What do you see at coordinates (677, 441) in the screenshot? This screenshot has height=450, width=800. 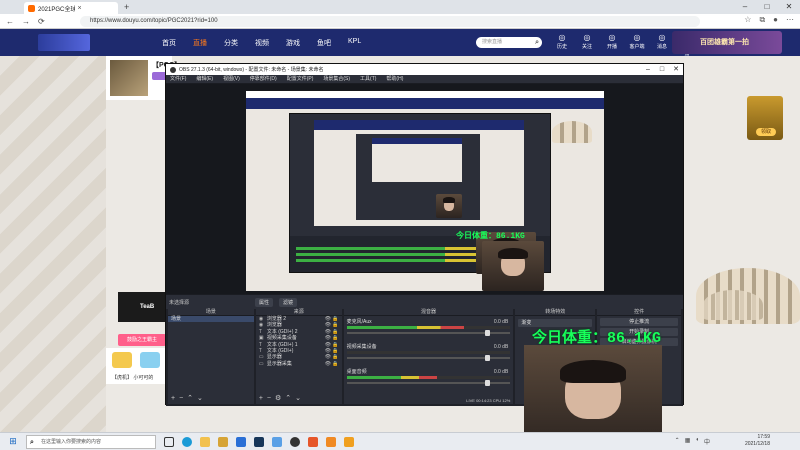 I see `chevron-up-icon: ⌃` at bounding box center [677, 441].